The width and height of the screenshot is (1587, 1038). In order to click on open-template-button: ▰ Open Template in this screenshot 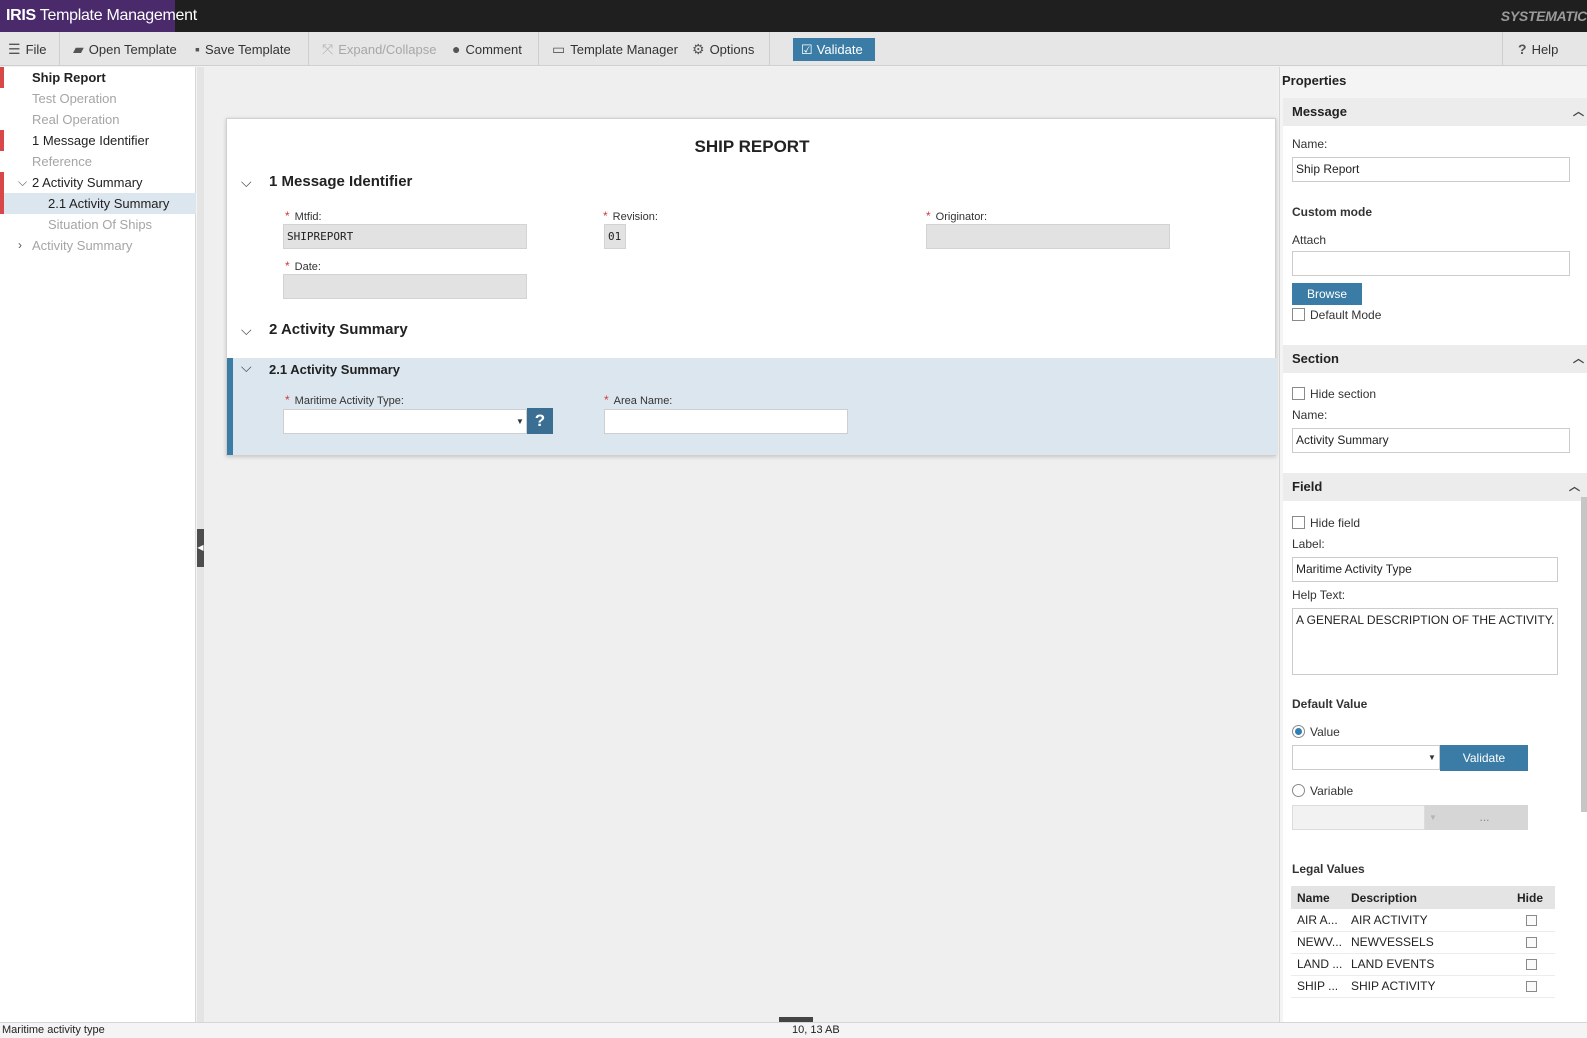, I will do `click(125, 49)`.